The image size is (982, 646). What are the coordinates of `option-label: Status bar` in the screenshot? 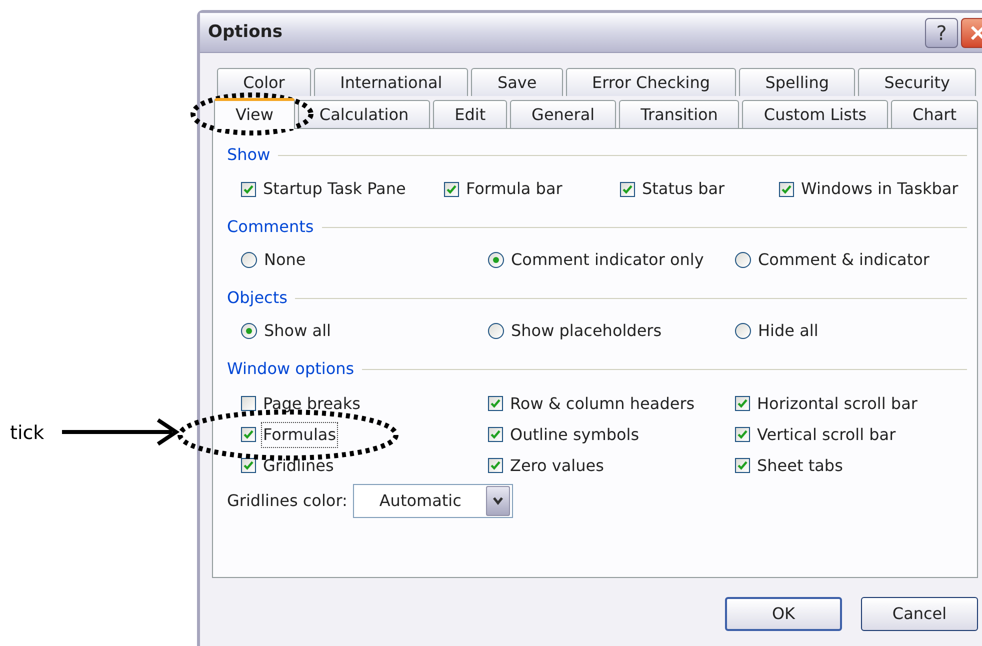 It's located at (683, 189).